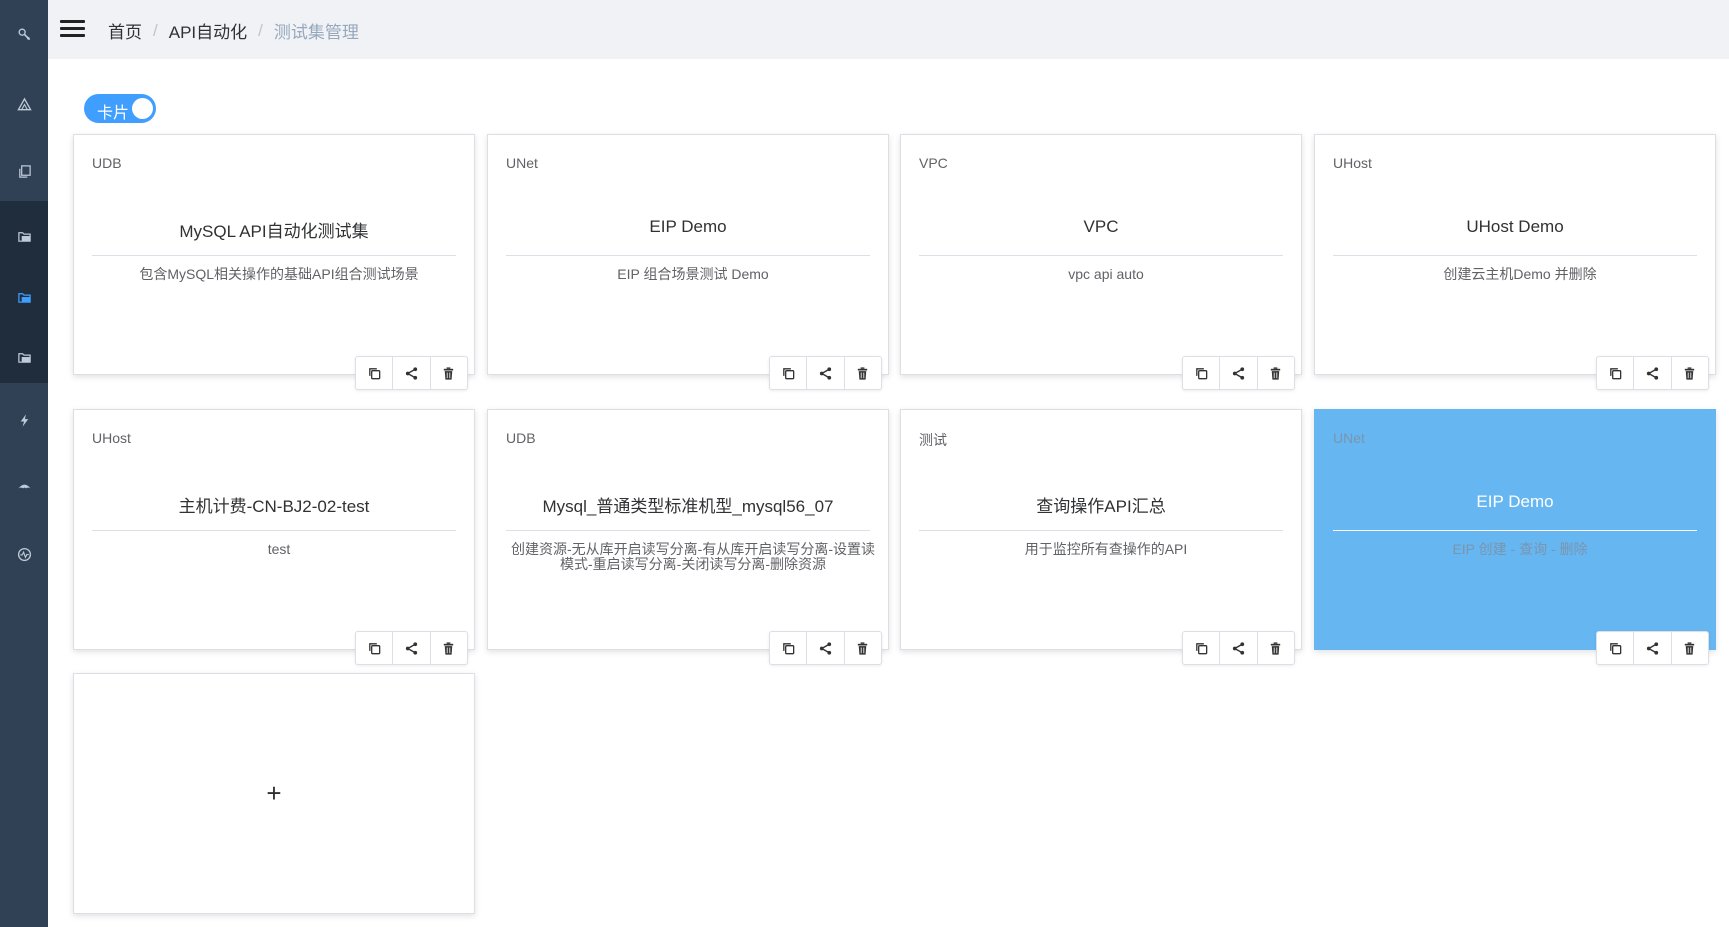 This screenshot has width=1729, height=927. I want to click on plus-icon: +, so click(274, 793).